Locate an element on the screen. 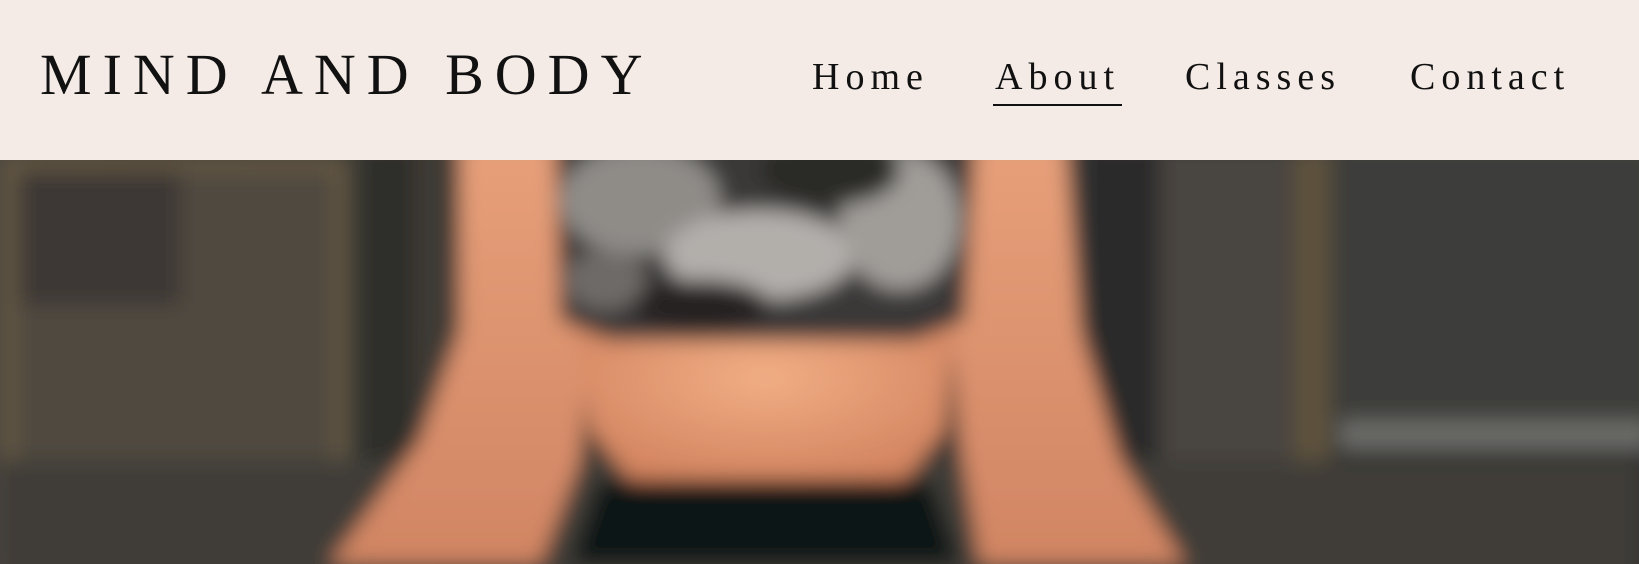  main-nav: Home About Classes Contact is located at coordinates (1196, 80).